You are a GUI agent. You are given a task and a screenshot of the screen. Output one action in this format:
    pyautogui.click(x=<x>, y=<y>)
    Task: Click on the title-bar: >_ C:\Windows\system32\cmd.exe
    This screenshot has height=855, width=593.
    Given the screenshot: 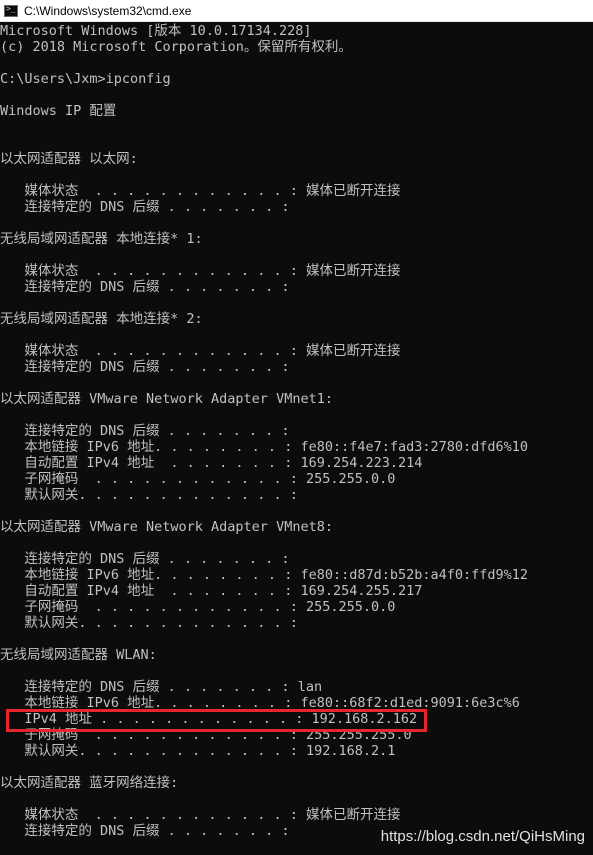 What is the action you would take?
    pyautogui.click(x=296, y=11)
    